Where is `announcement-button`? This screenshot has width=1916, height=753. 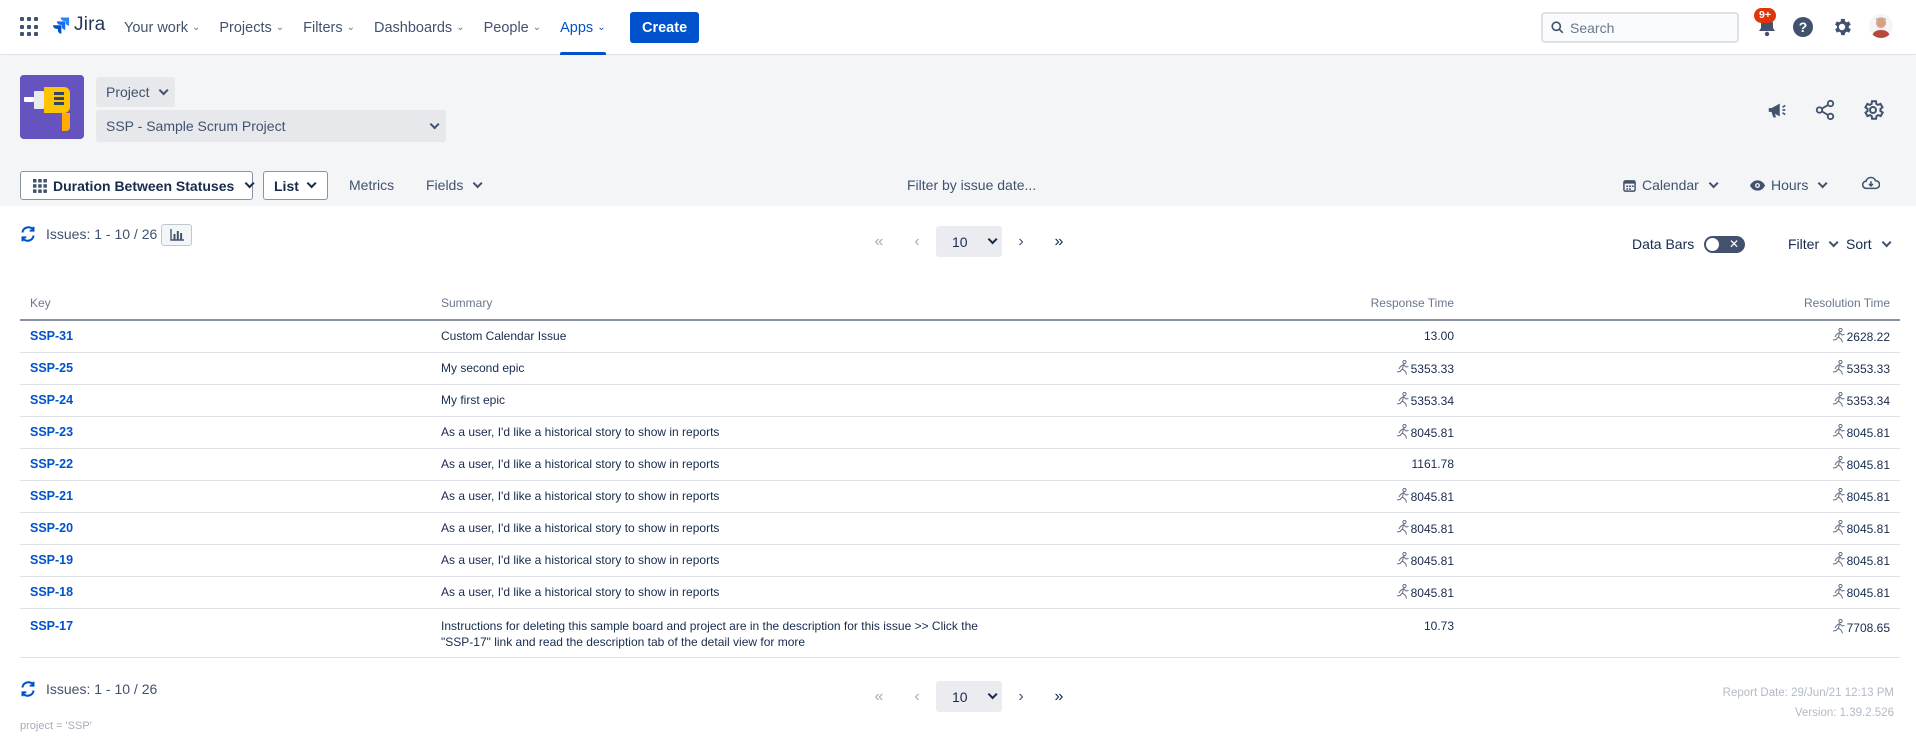
announcement-button is located at coordinates (1777, 110).